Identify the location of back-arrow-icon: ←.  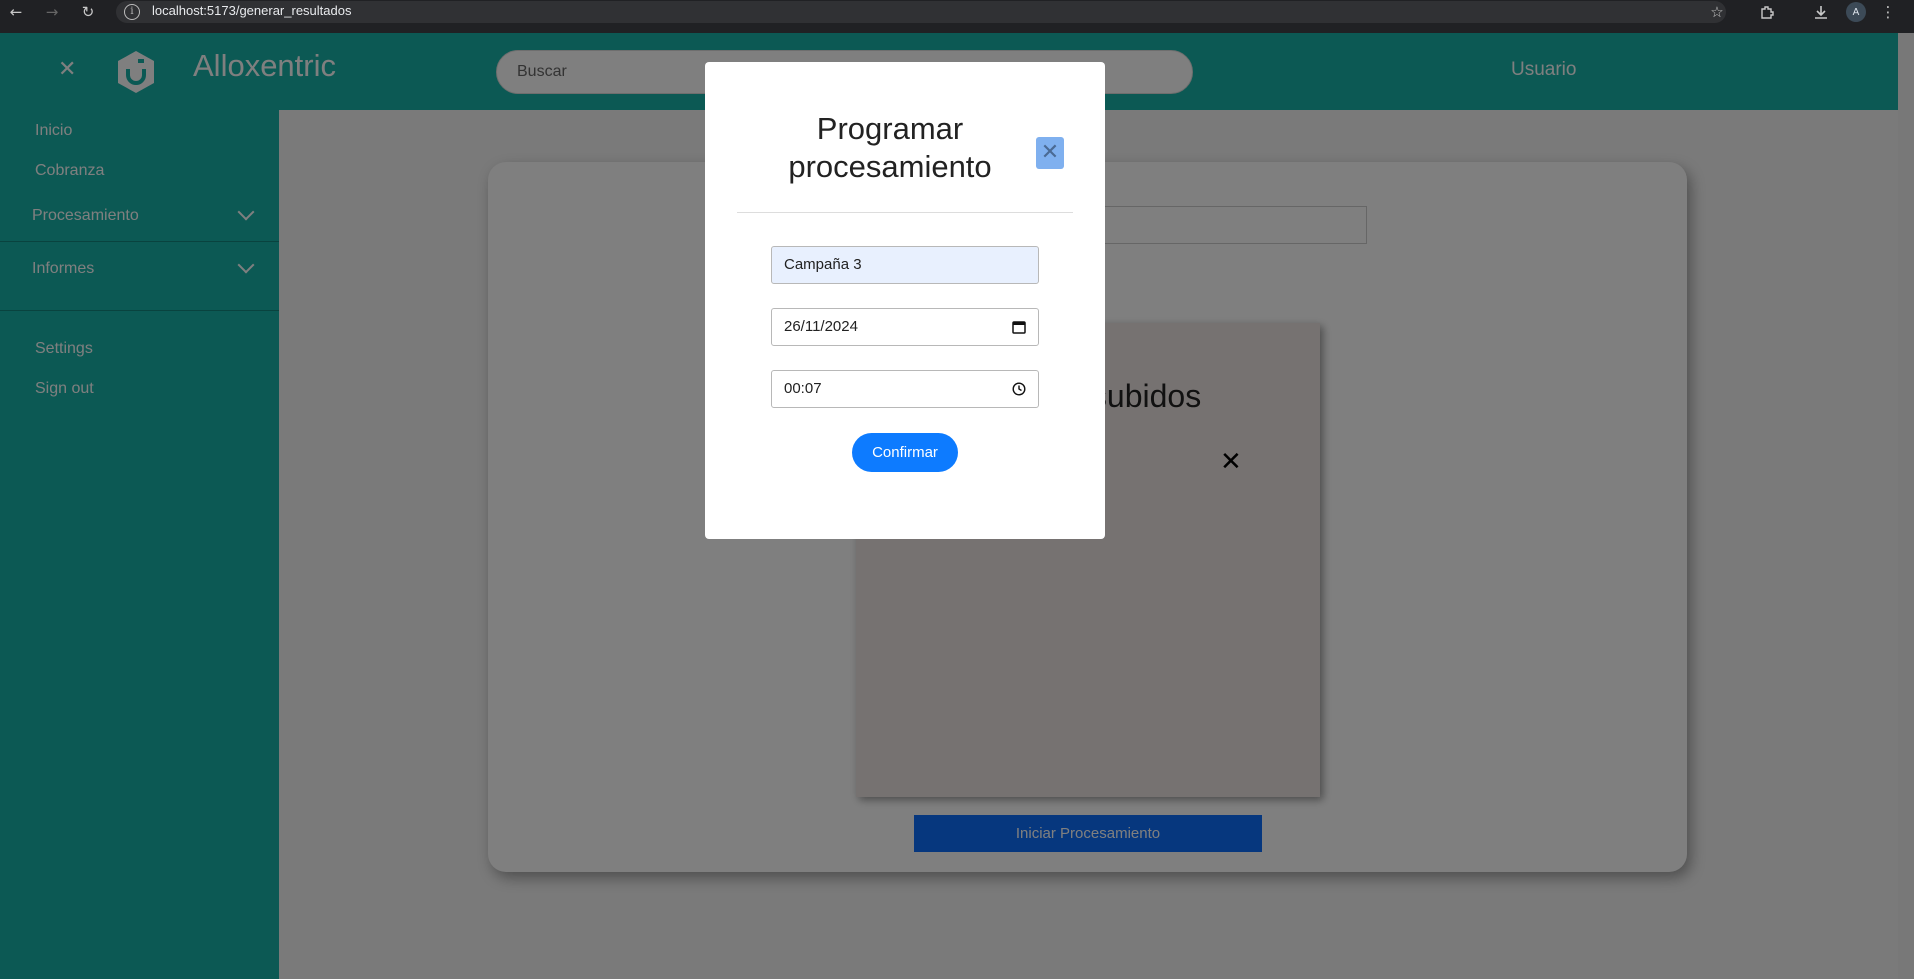
(16, 12).